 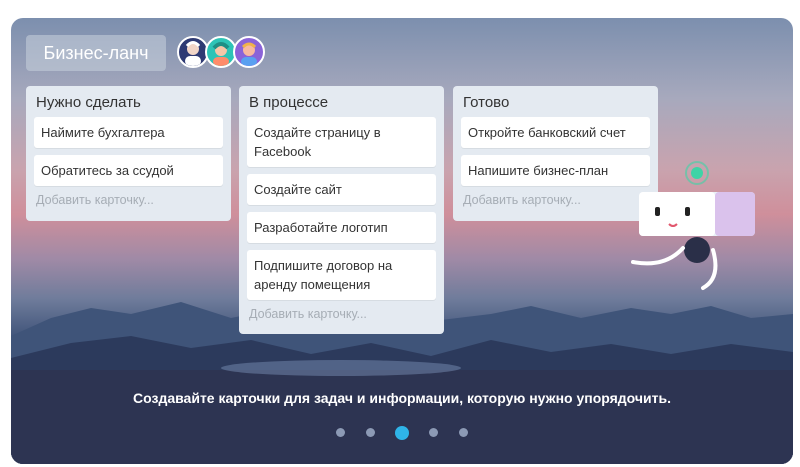 I want to click on list-title: Готово, so click(x=486, y=102).